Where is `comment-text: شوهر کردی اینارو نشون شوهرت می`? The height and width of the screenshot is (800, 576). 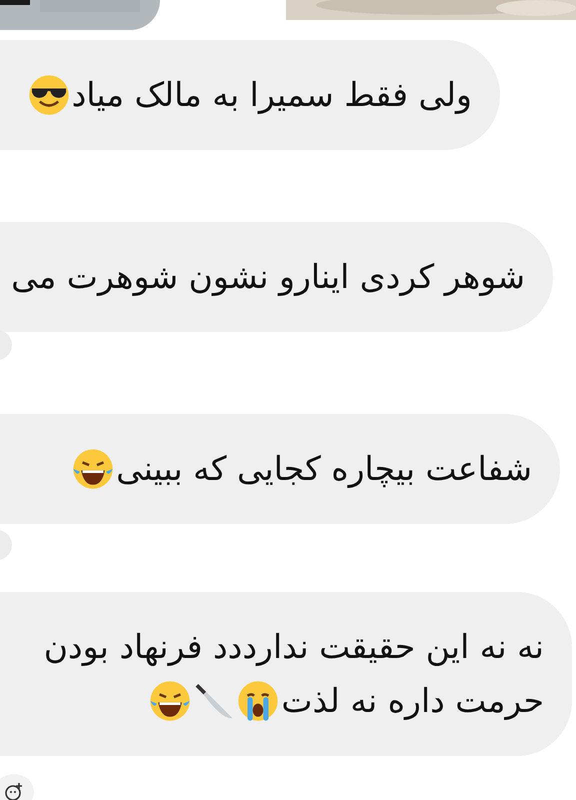
comment-text: شوهر کردی اینارو نشون شوهرت می is located at coordinates (268, 277).